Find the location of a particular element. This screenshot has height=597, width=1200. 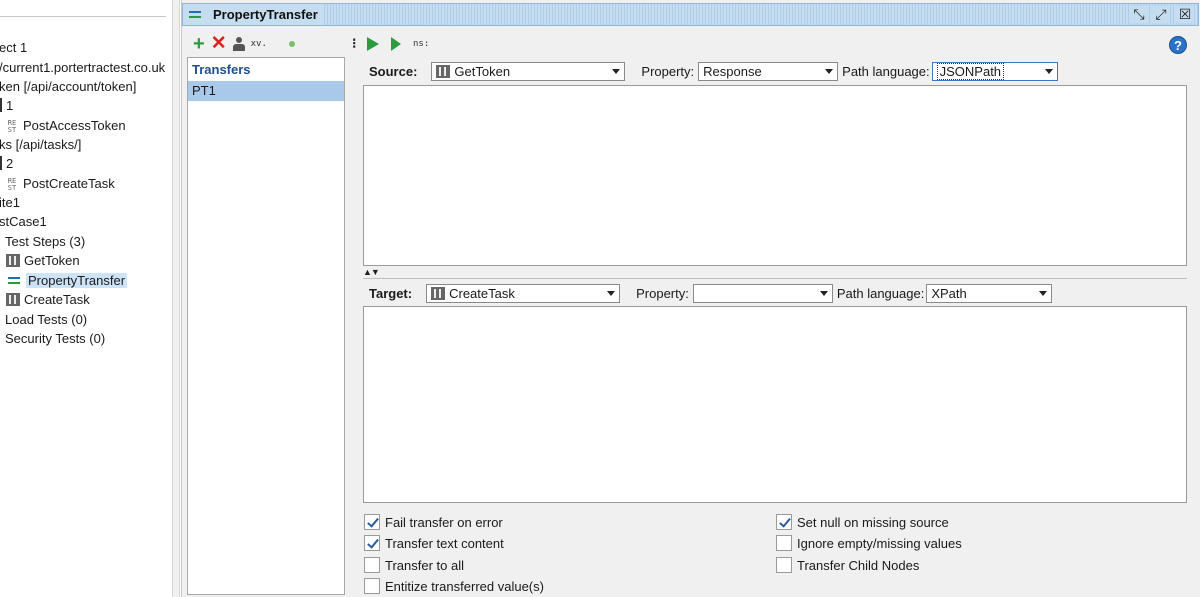

target-step-select: CreateTask is located at coordinates (523, 293).